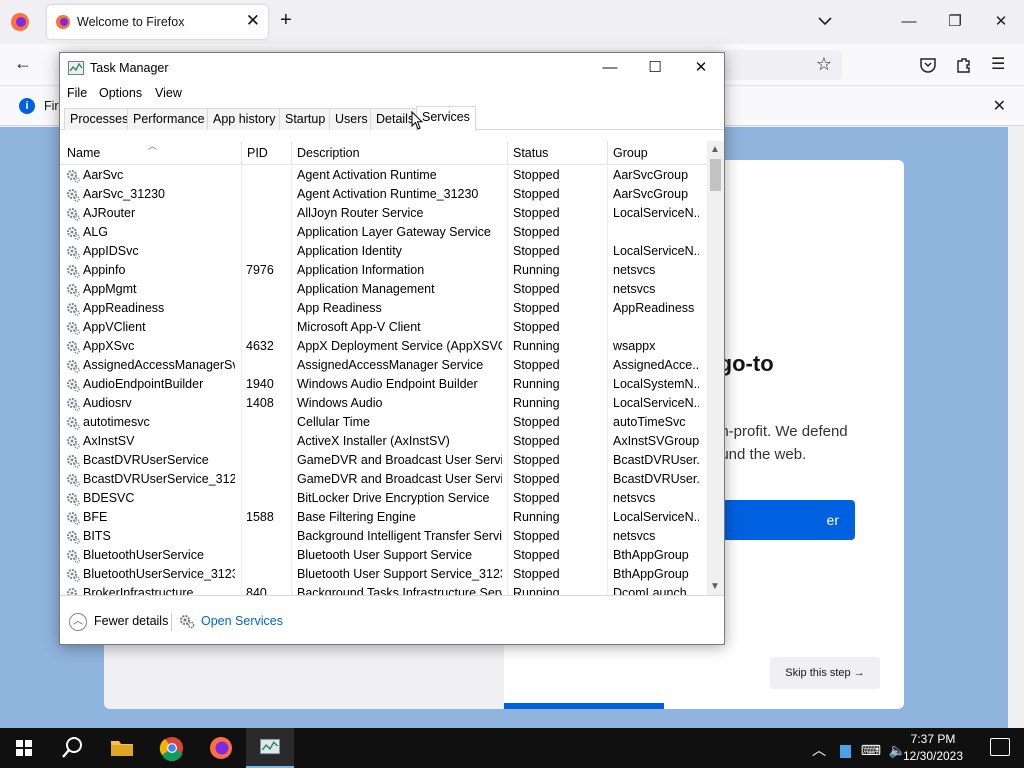  What do you see at coordinates (512, 22) in the screenshot?
I see `firefox-tab-bar: Welcome to Firefox ✕ + — ❐ ✕` at bounding box center [512, 22].